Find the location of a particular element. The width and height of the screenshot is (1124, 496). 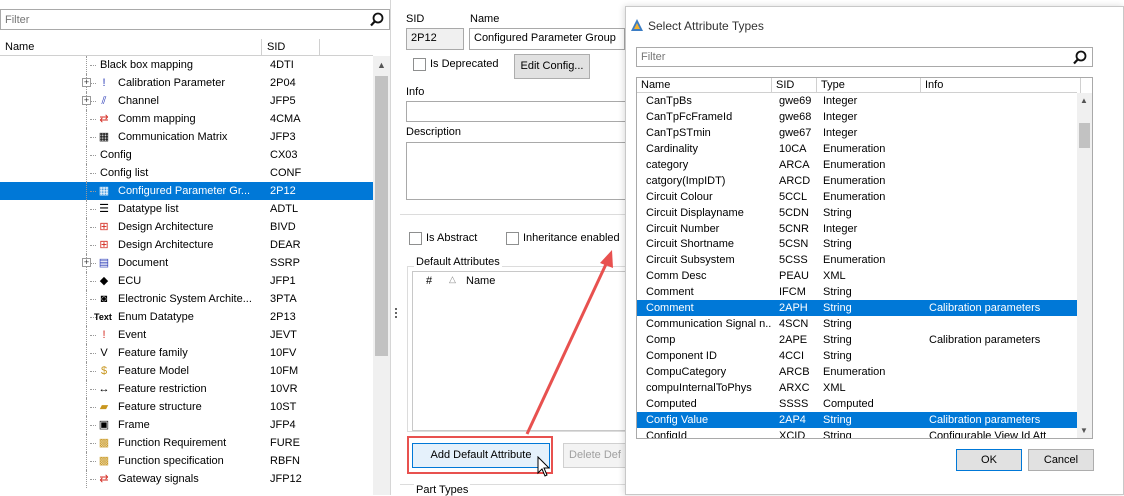

grid-cell-sid: 5CSS is located at coordinates (793, 260).